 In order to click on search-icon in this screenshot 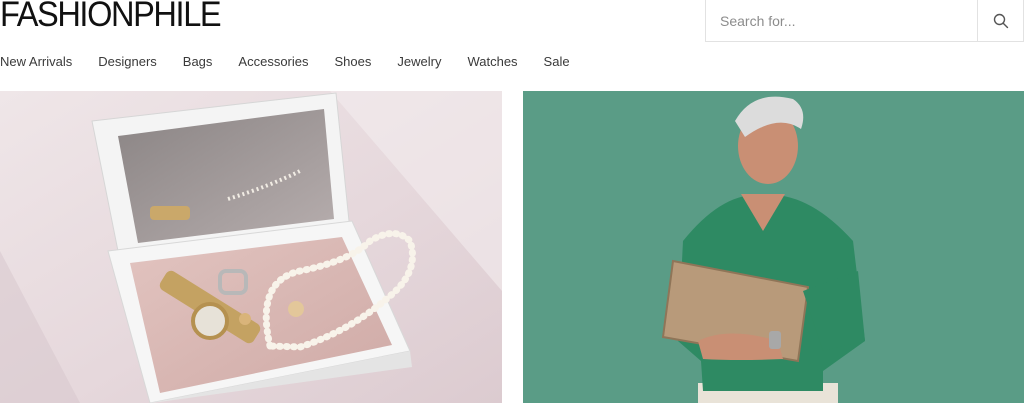, I will do `click(1000, 20)`.